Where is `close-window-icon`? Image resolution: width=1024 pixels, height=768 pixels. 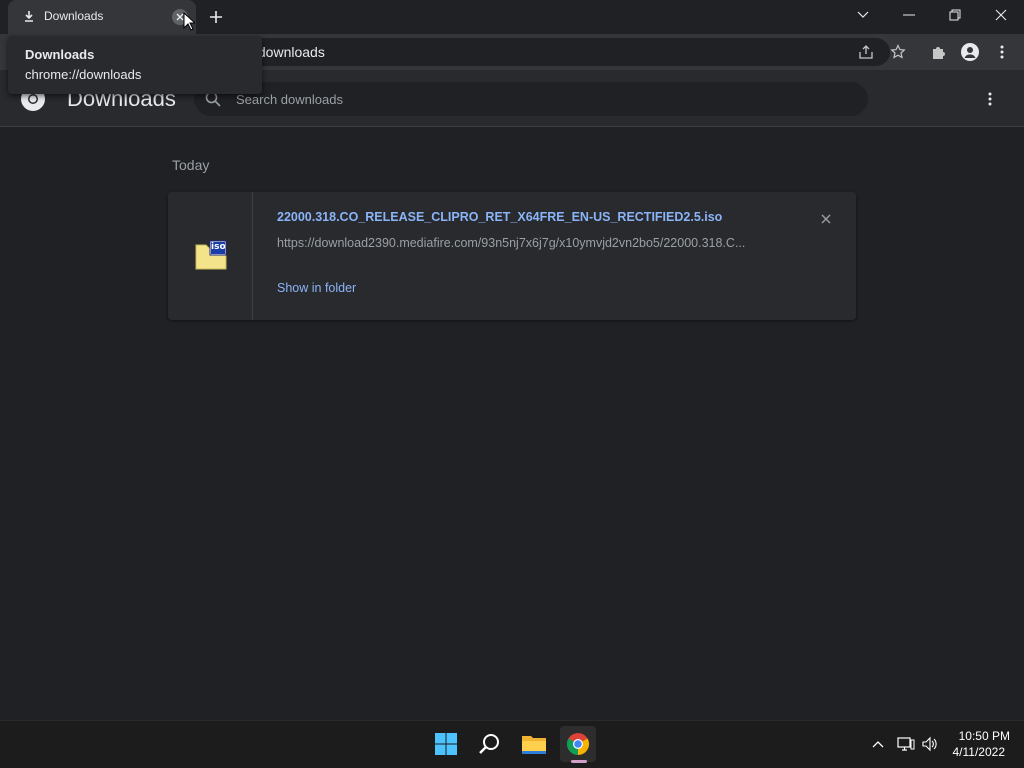
close-window-icon is located at coordinates (1001, 15).